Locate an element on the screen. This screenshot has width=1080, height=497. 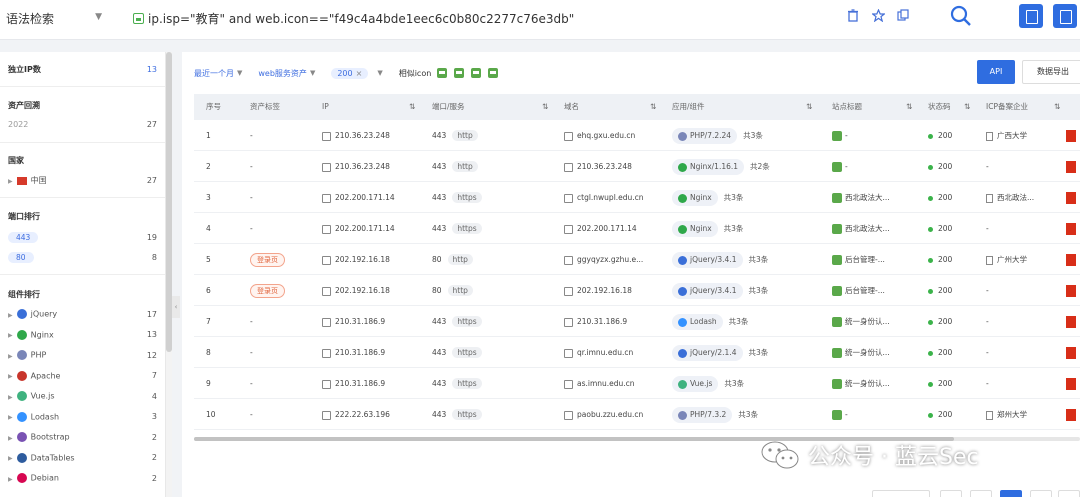
app-tag: Nginx/1.16.1 is located at coordinates (708, 167).